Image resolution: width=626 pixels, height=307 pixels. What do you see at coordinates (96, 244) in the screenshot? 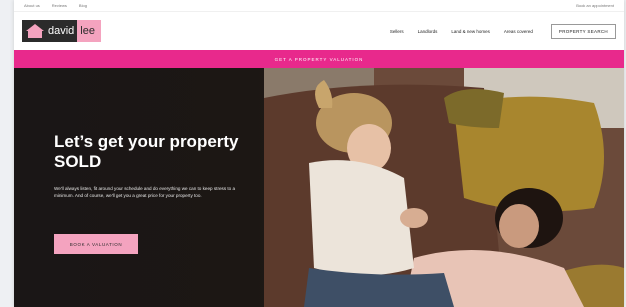
I see `book-valuation-button: BOOK A VALUATION` at bounding box center [96, 244].